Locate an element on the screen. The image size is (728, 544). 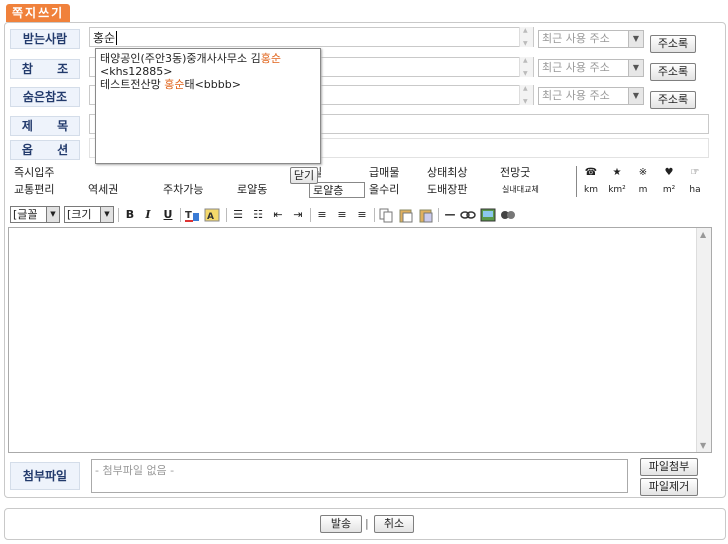
copy-icon is located at coordinates (386, 215).